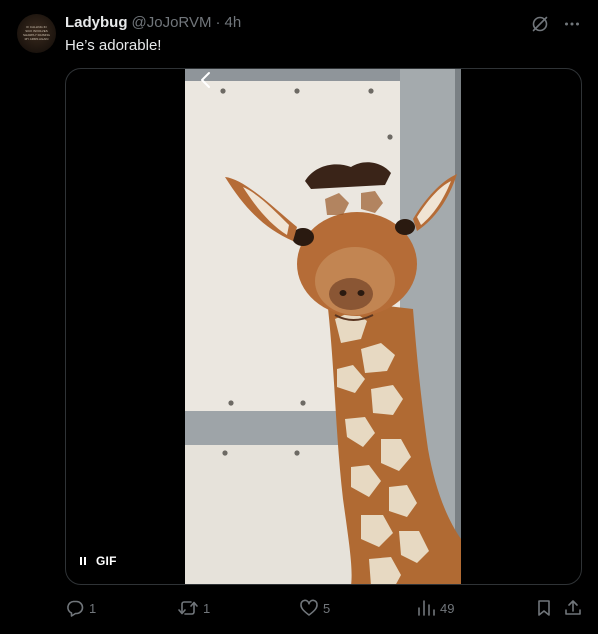 Image resolution: width=598 pixels, height=634 pixels. I want to click on tweet-actions: 1 1 5 49, so click(325, 608).